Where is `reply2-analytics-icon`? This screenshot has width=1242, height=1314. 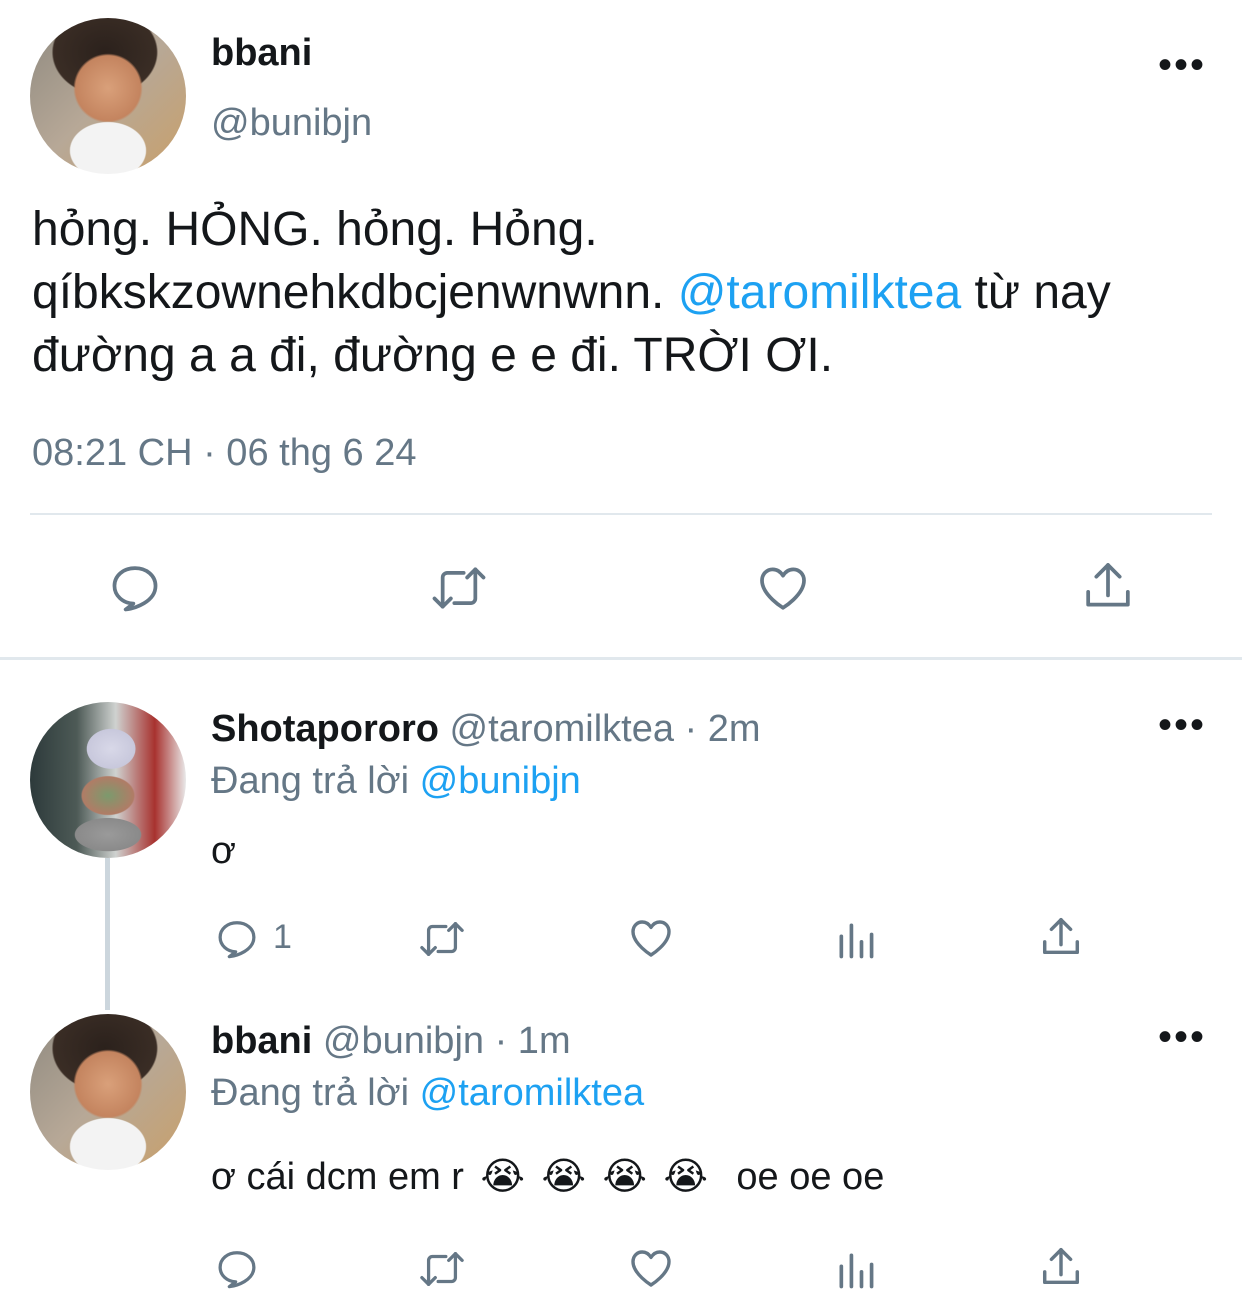
reply2-analytics-icon is located at coordinates (856, 1270).